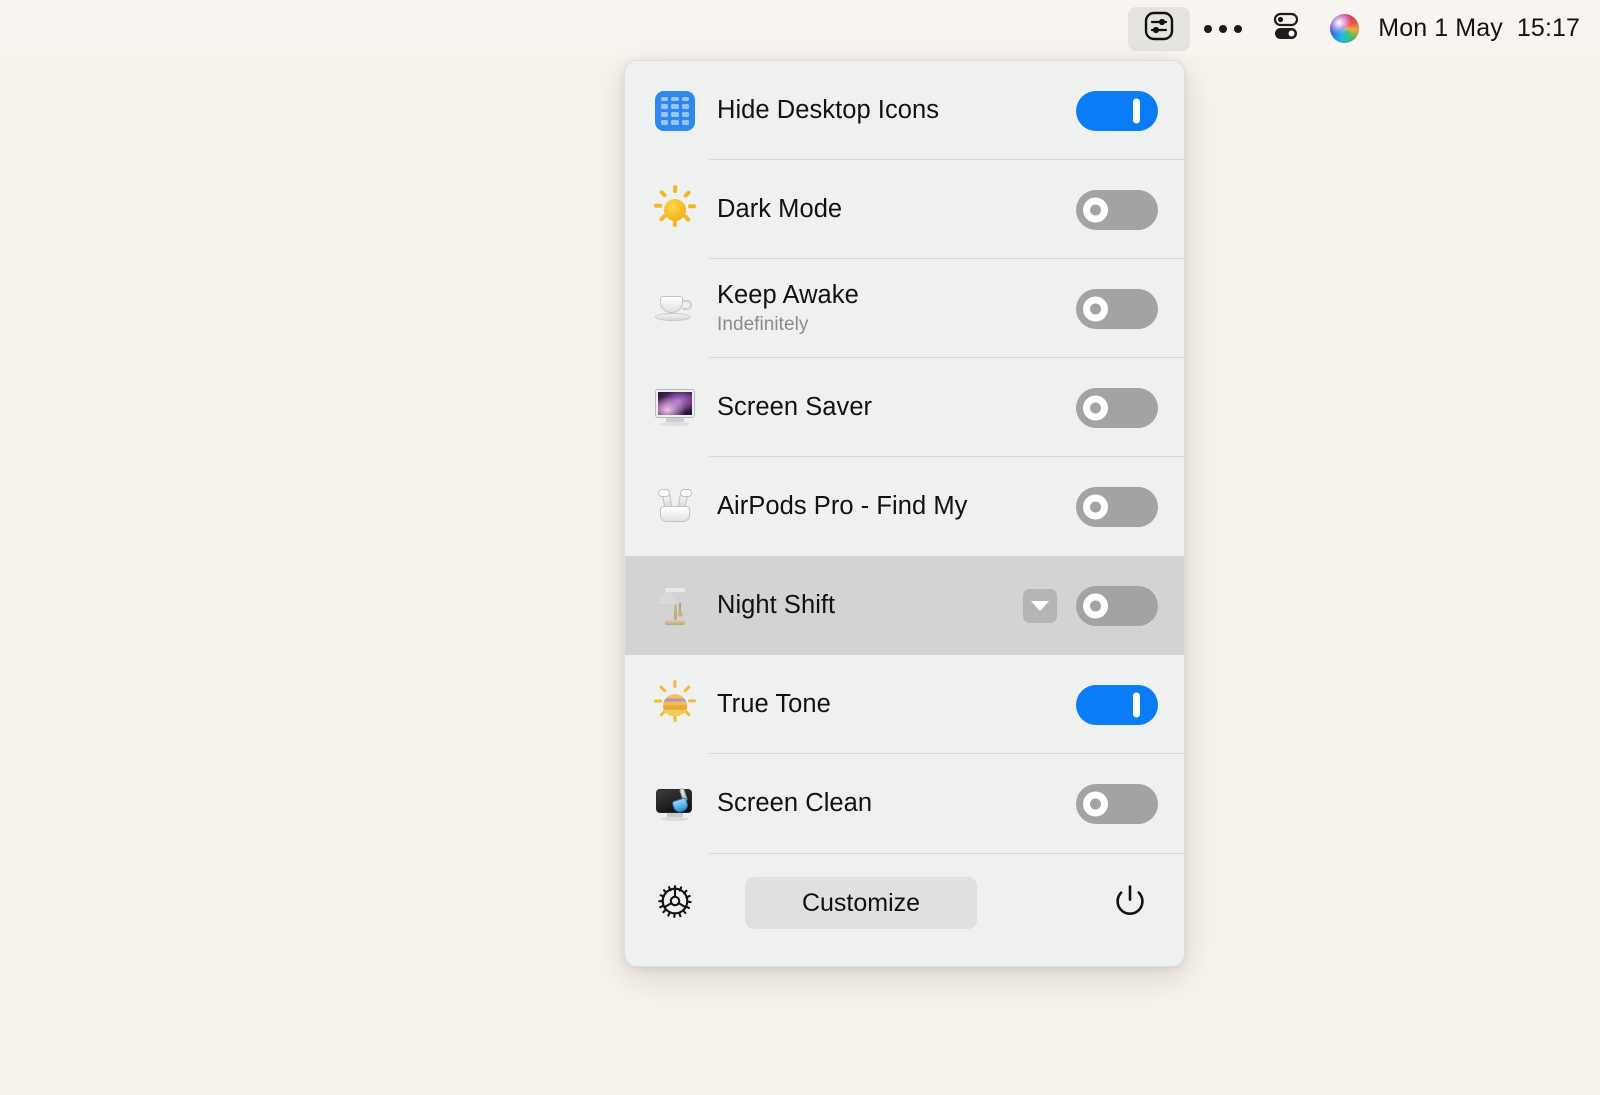 This screenshot has width=1600, height=1095. I want to click on row-text: AirPods Pro - Find My, so click(896, 506).